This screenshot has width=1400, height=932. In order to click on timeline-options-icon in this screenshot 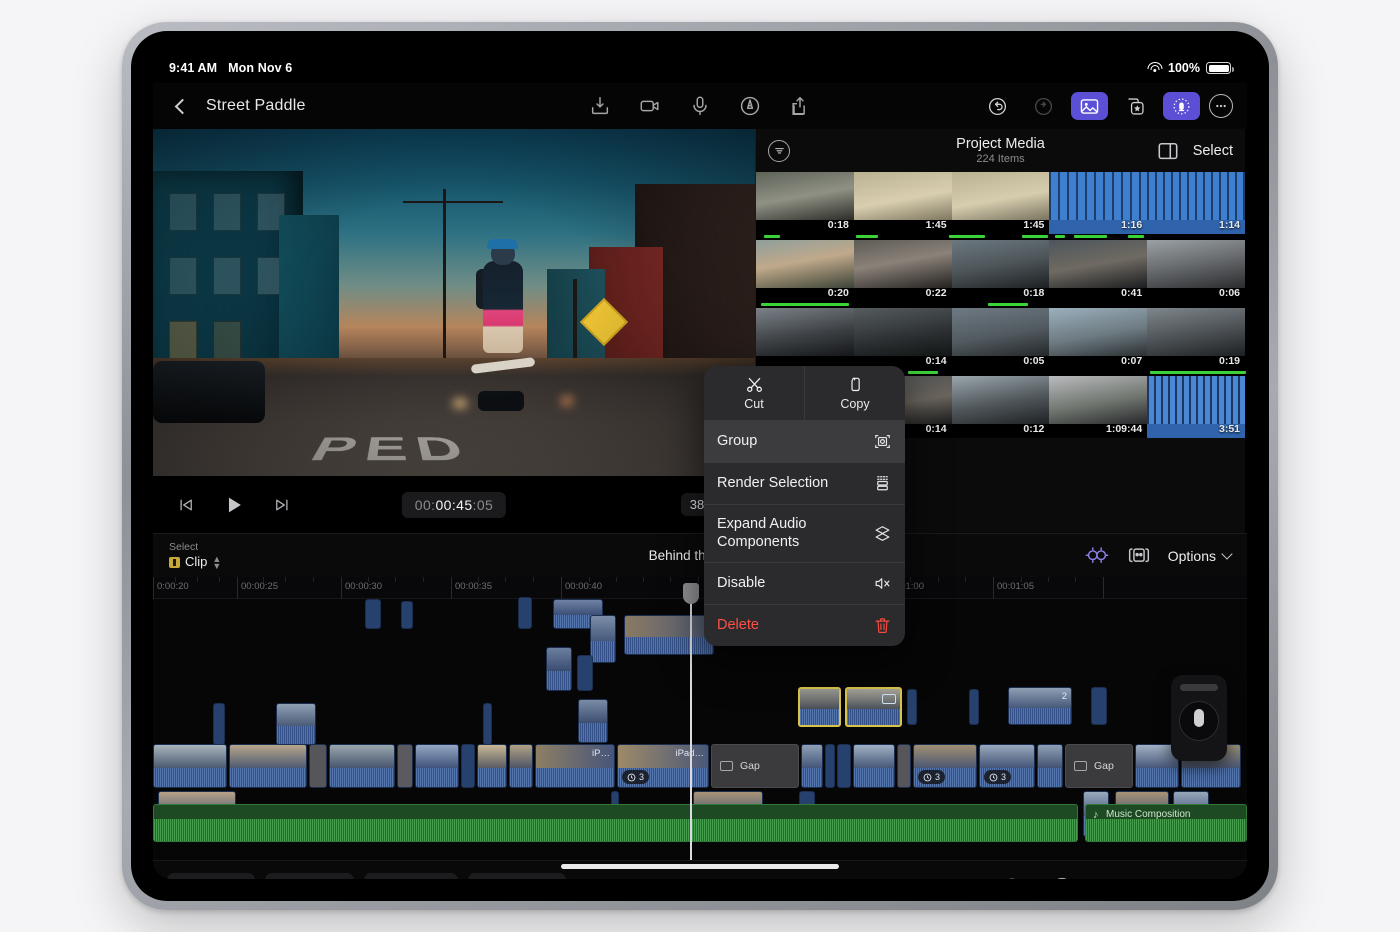, I will do `click(1139, 556)`.